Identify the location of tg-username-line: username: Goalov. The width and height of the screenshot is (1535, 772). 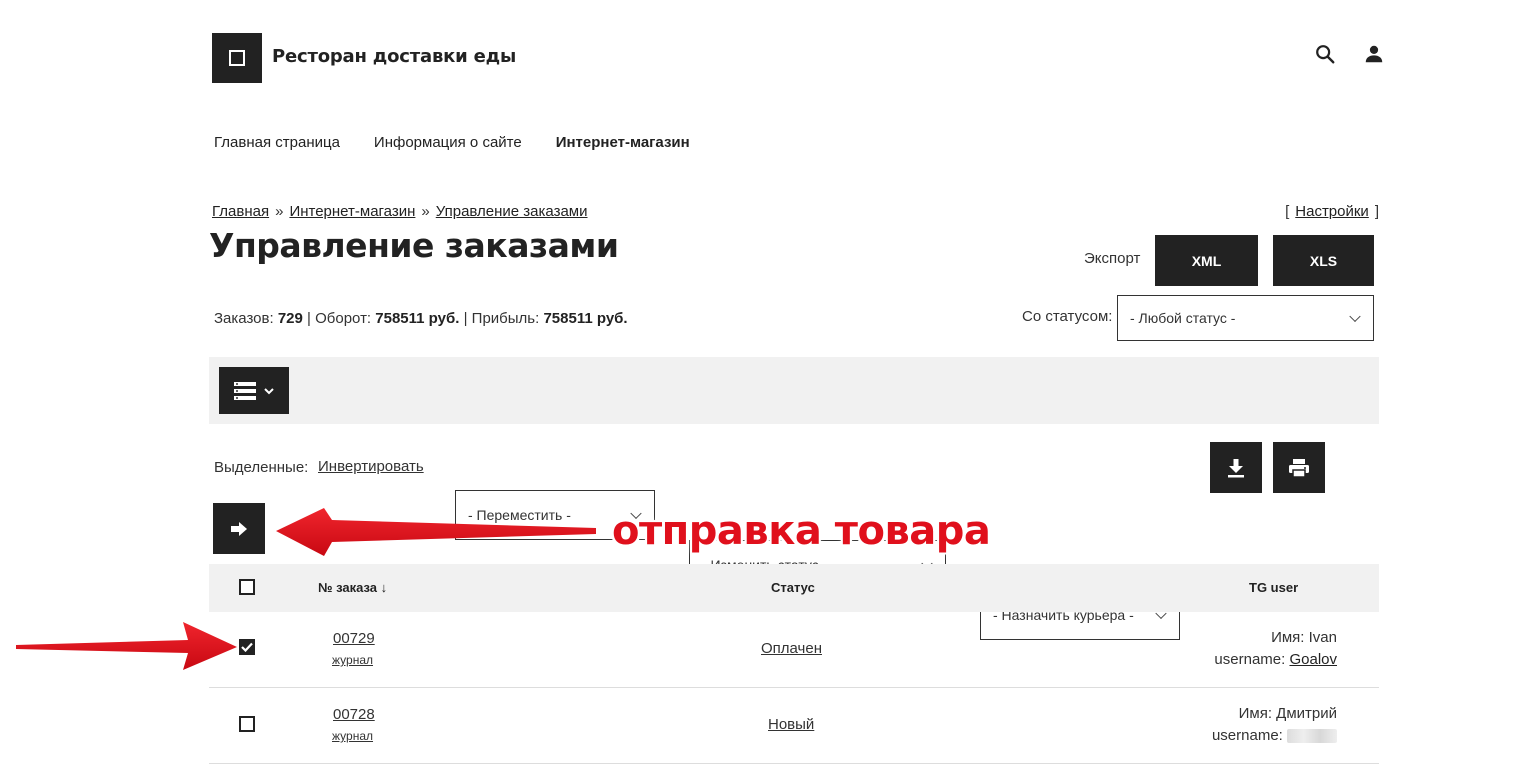
(1275, 660).